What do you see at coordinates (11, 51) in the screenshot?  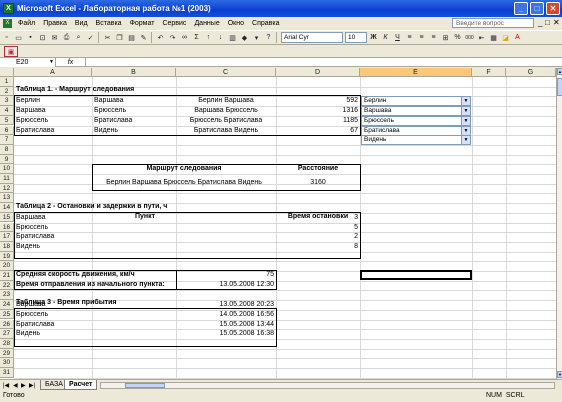 I see `macro-icon: ▣` at bounding box center [11, 51].